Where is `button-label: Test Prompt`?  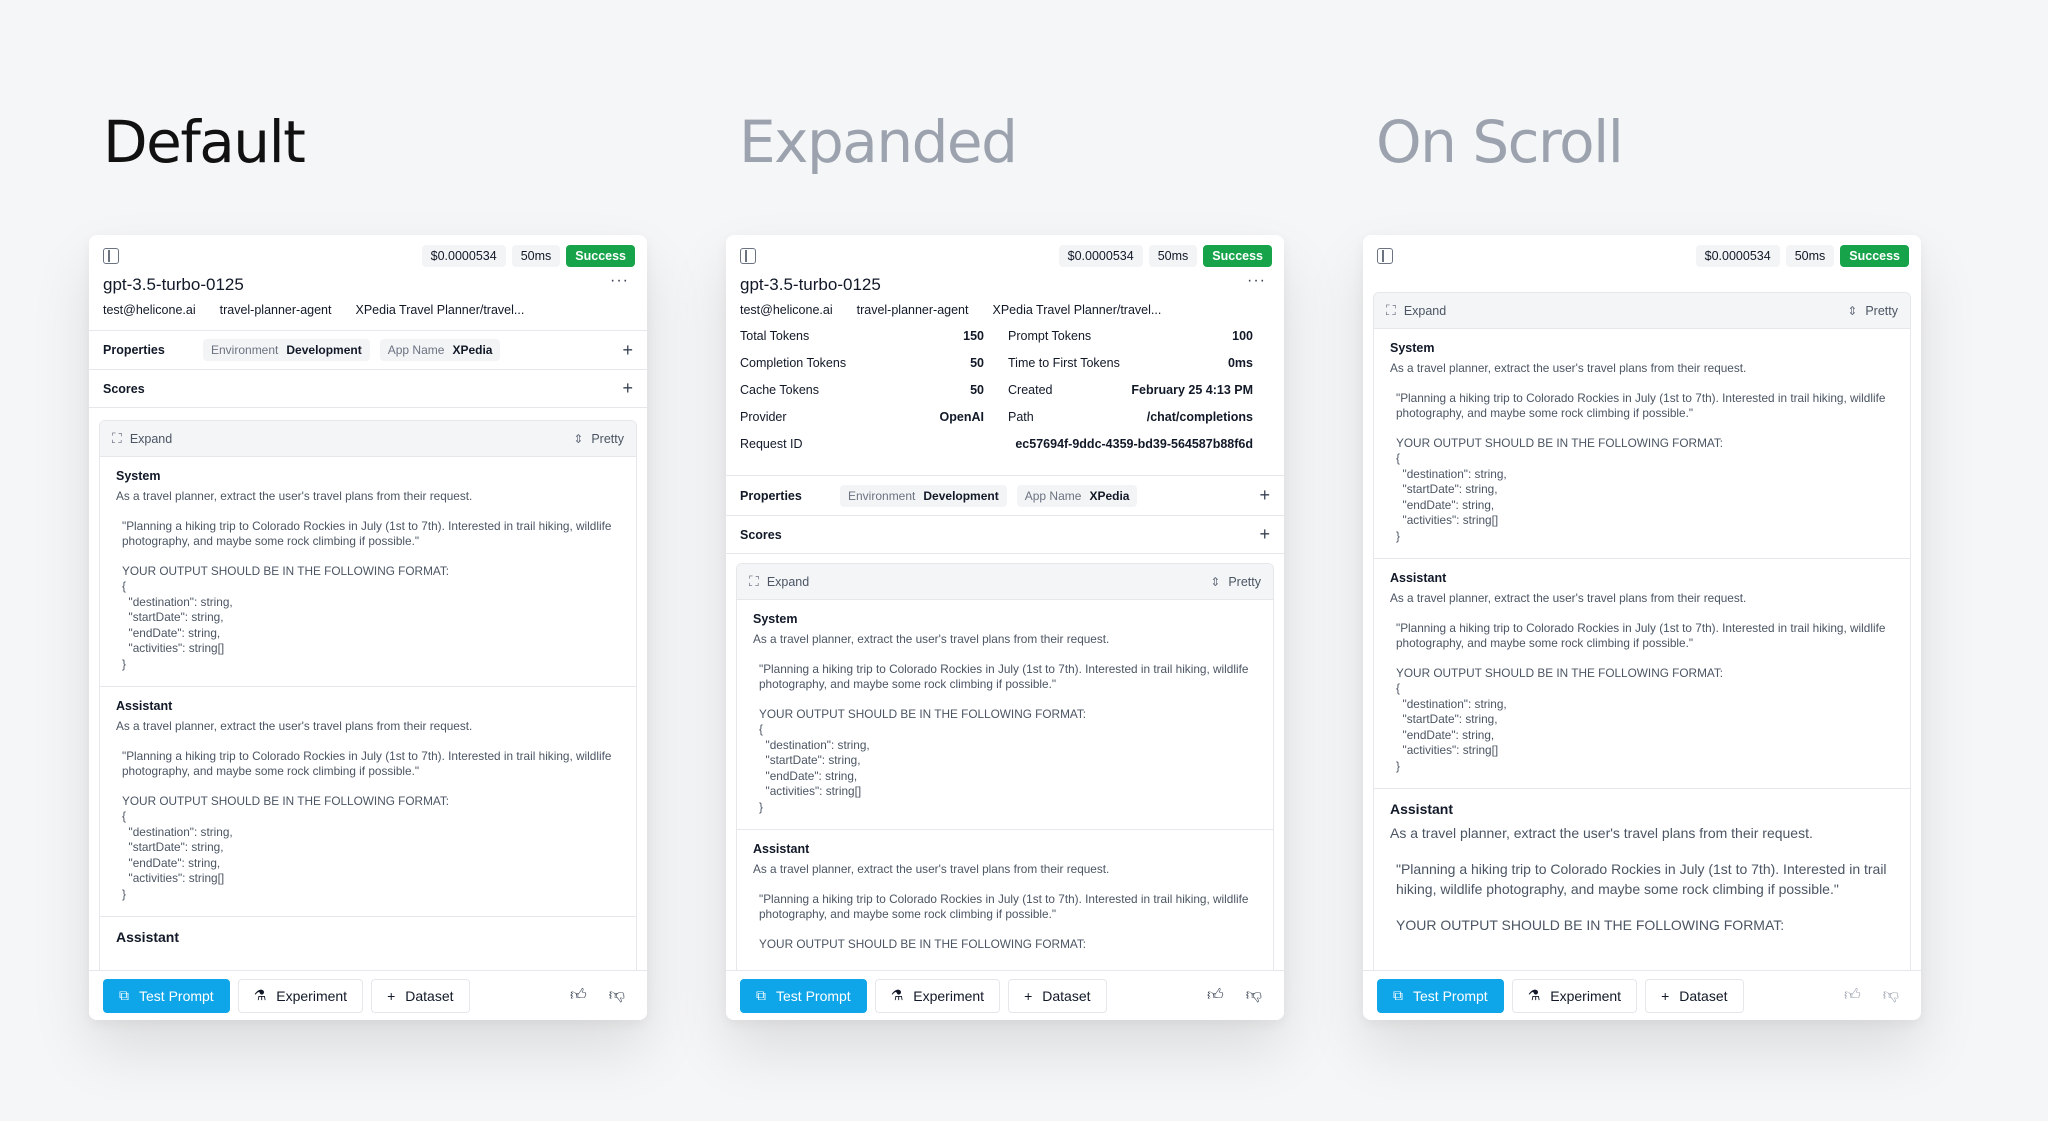 button-label: Test Prompt is located at coordinates (176, 995).